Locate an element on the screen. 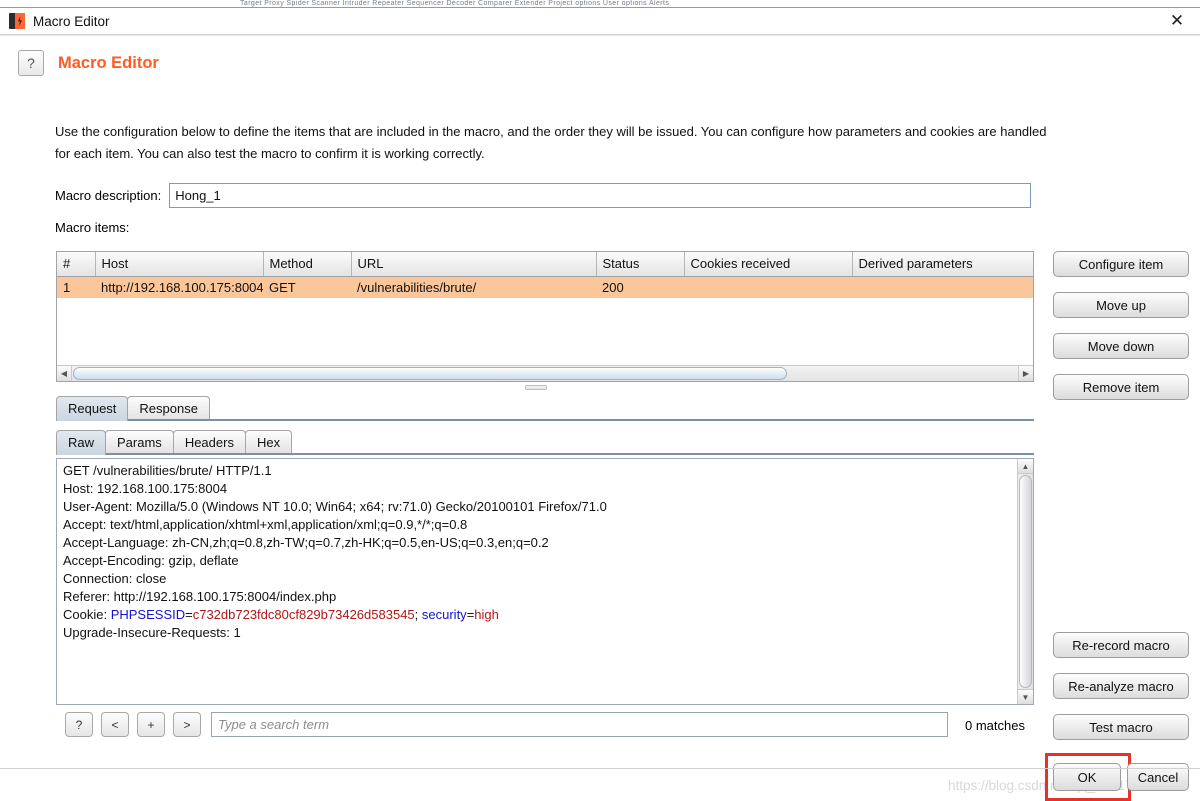 This screenshot has height=801, width=1200. search-input is located at coordinates (579, 724).